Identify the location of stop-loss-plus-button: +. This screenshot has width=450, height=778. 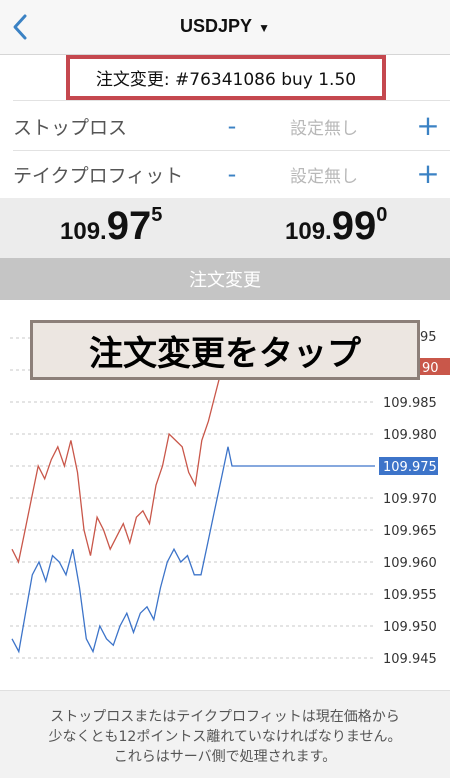
(428, 126).